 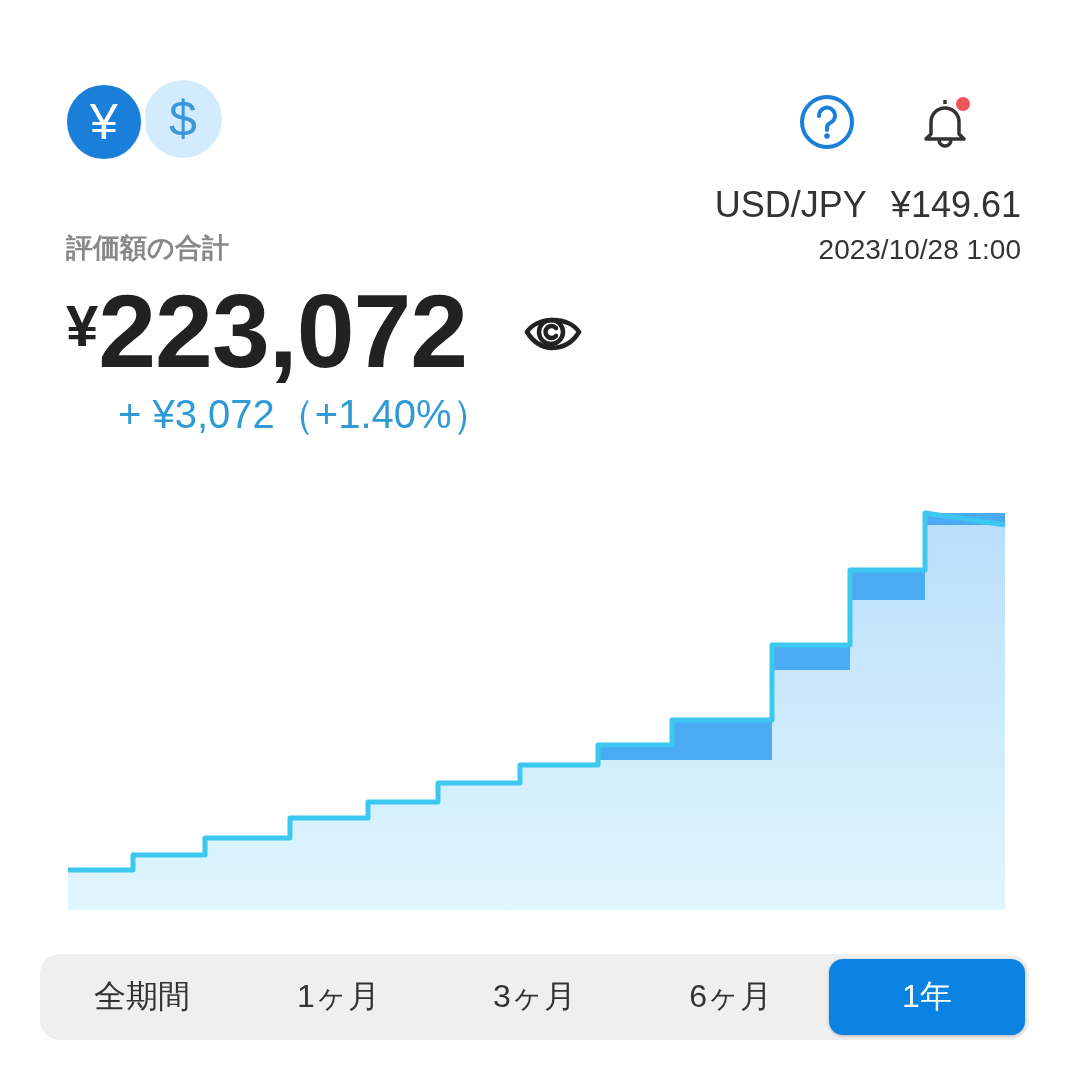 I want to click on change-amount: + ¥3,072（+1.40%）, so click(x=305, y=414).